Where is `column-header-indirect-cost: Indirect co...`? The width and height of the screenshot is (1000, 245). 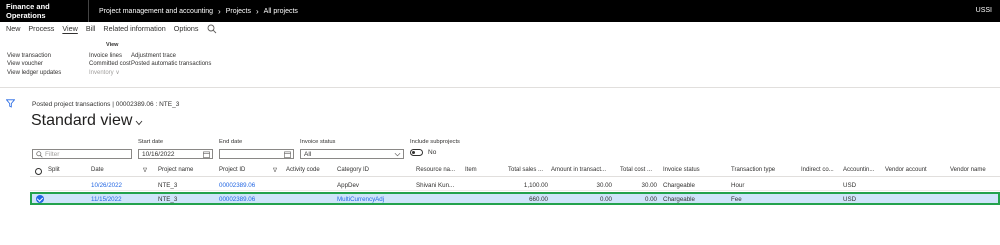 column-header-indirect-cost: Indirect co... is located at coordinates (817, 170).